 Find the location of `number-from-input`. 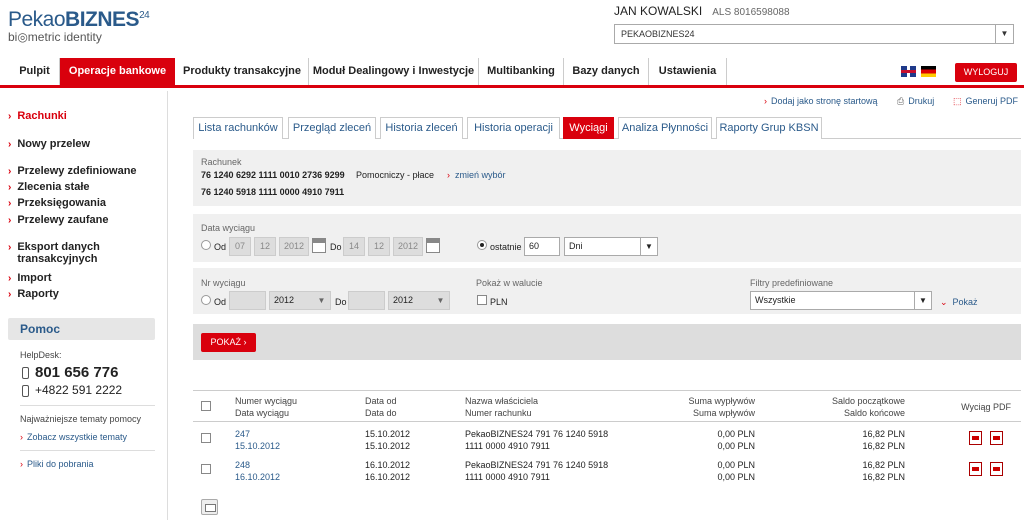

number-from-input is located at coordinates (247, 300).